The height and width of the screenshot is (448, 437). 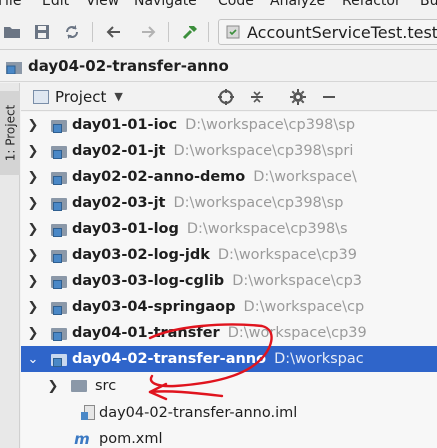 I want to click on module-path: D:\workspace\cp3, so click(x=297, y=281).